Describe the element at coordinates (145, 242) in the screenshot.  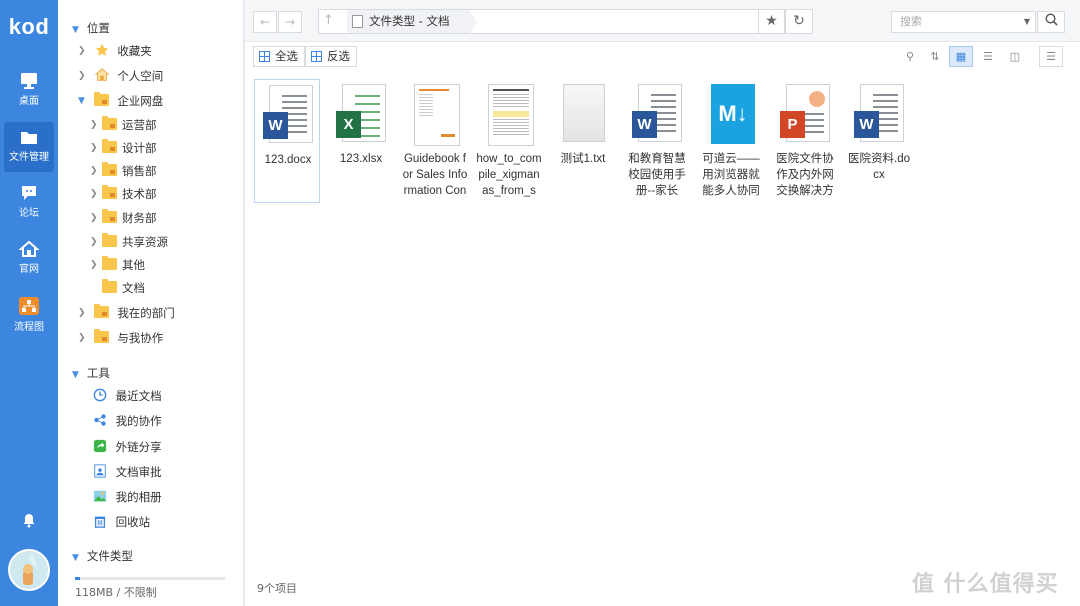
I see `tree-item-label: 共享资源` at that location.